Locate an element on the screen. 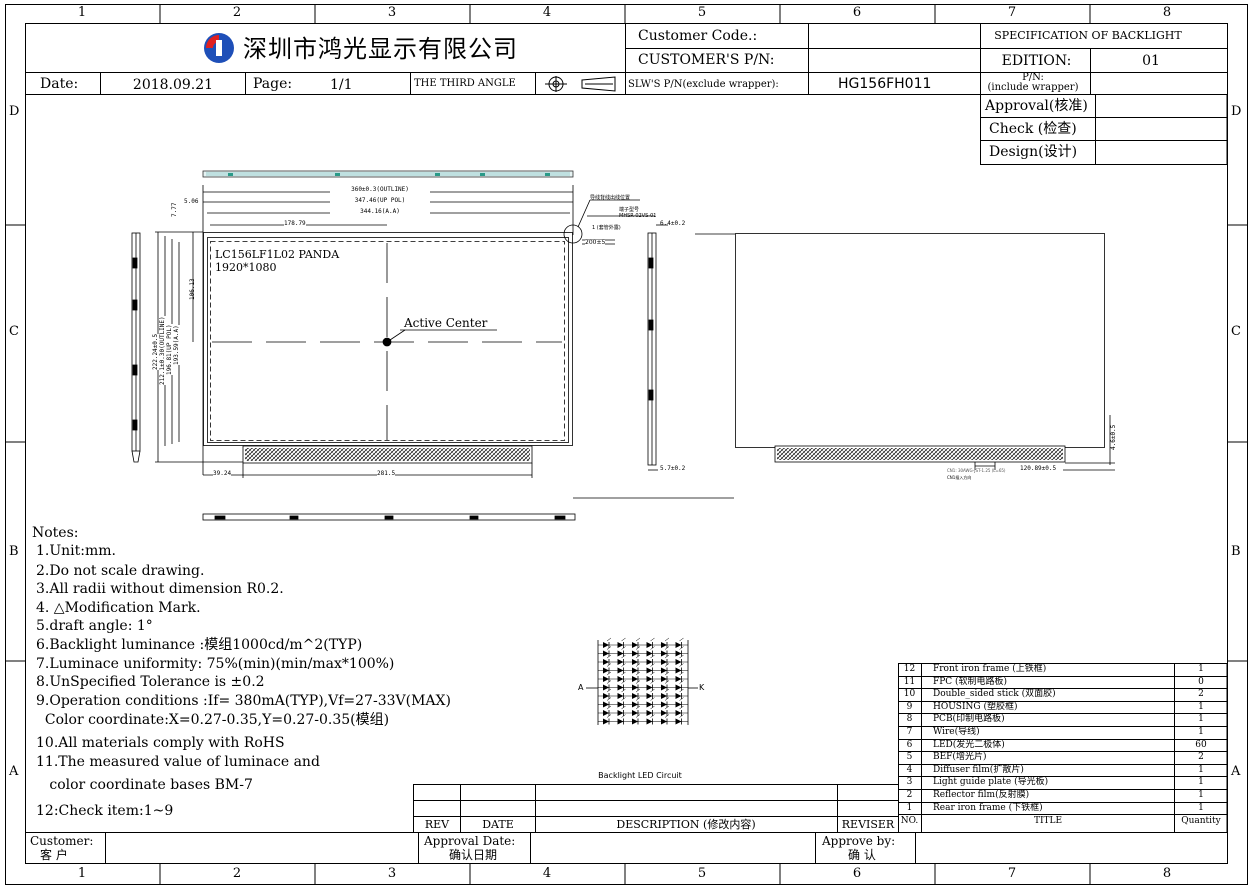  note-item: 12:Check item:1~9 is located at coordinates (105, 811).